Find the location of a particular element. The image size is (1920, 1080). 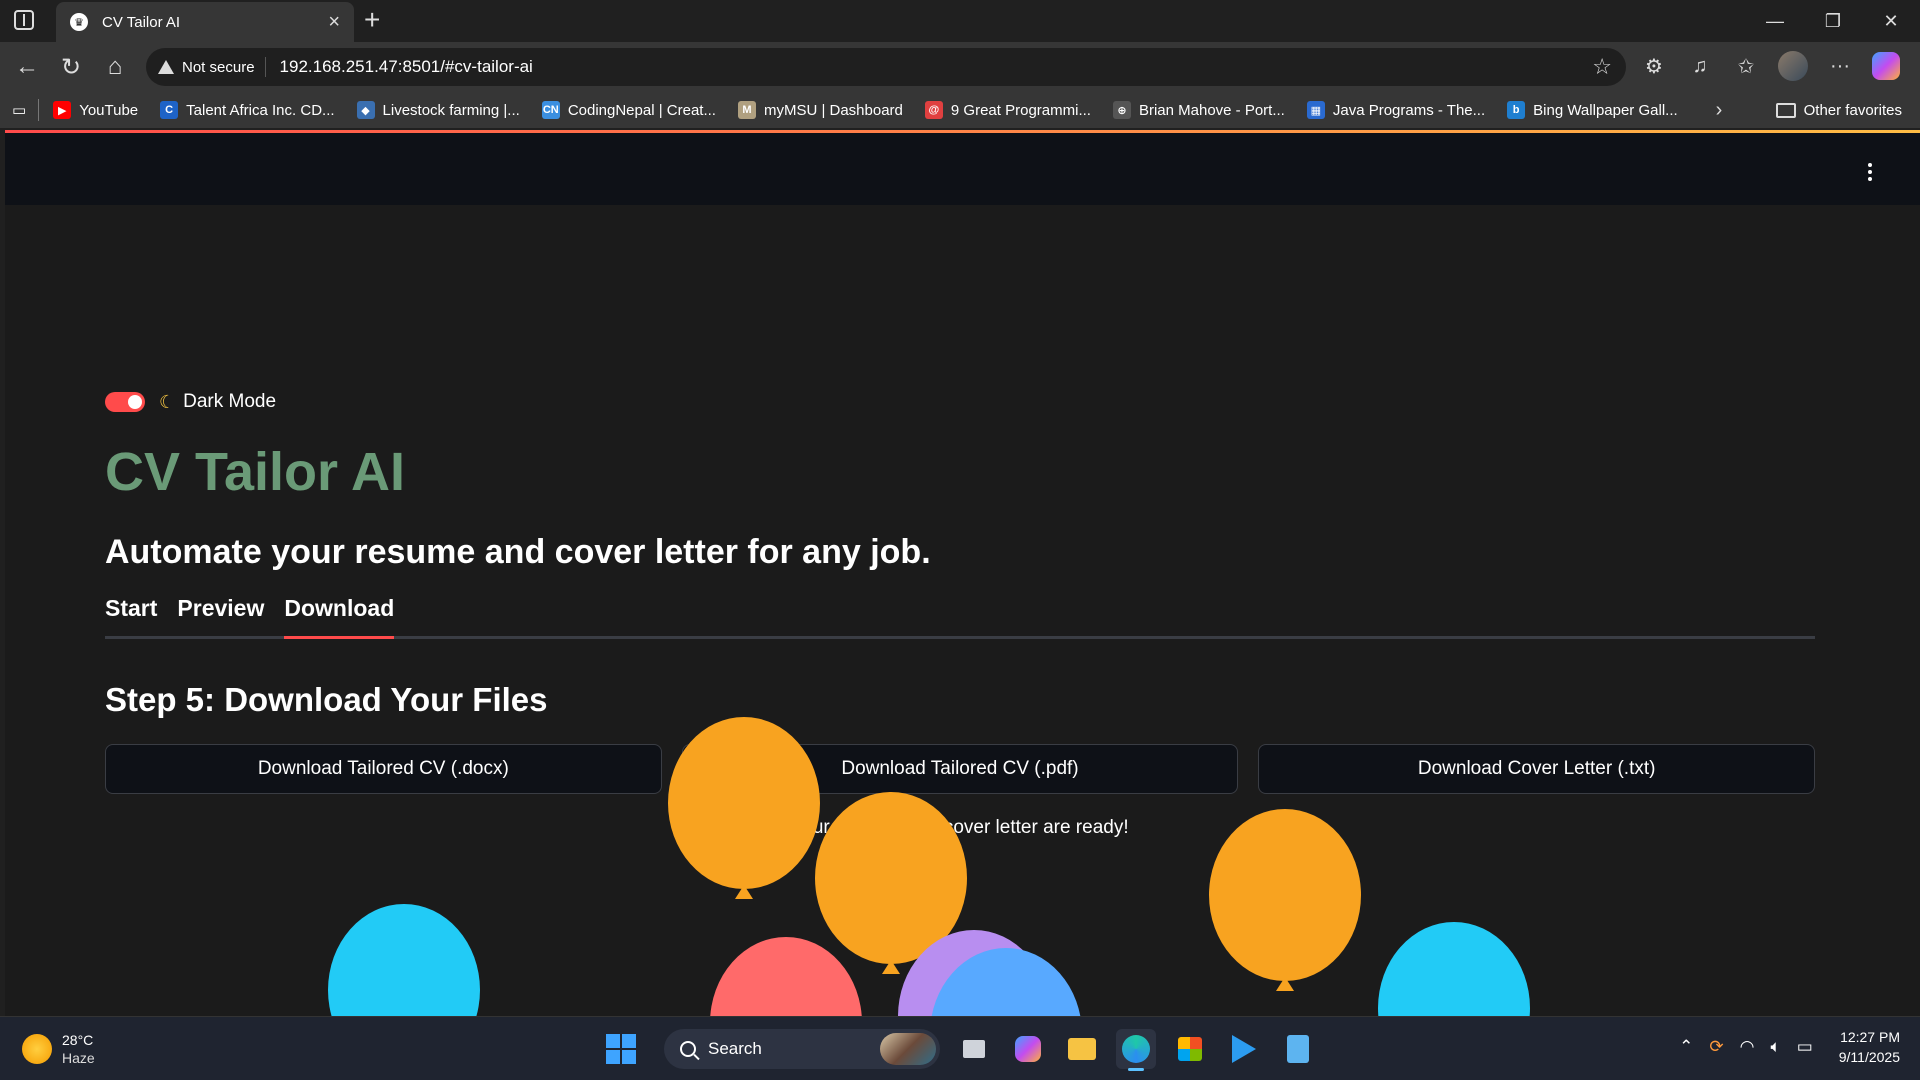

bookmark-item: MmyMSU | Dashboard is located at coordinates (820, 110).